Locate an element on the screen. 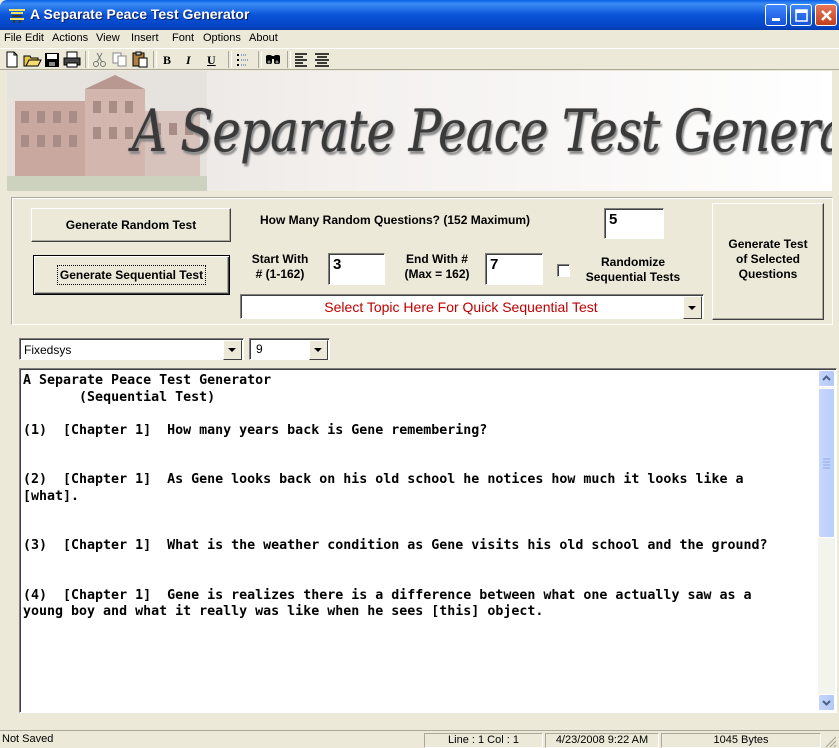 The width and height of the screenshot is (839, 748). how-many-input: 5 is located at coordinates (634, 223).